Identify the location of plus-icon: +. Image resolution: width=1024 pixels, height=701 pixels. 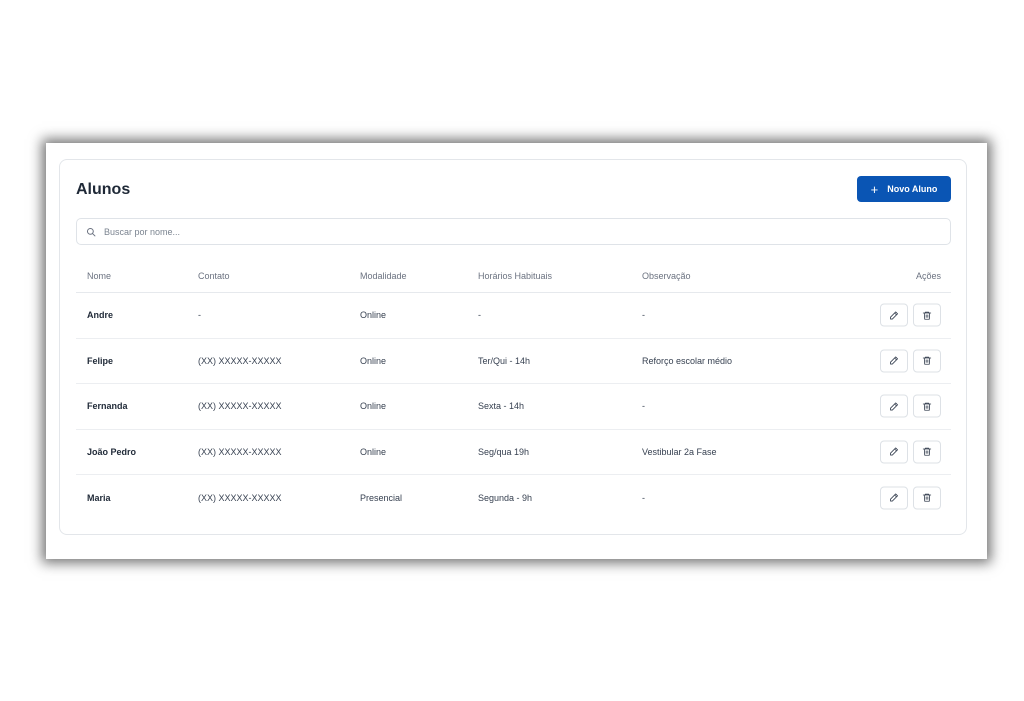
(874, 189).